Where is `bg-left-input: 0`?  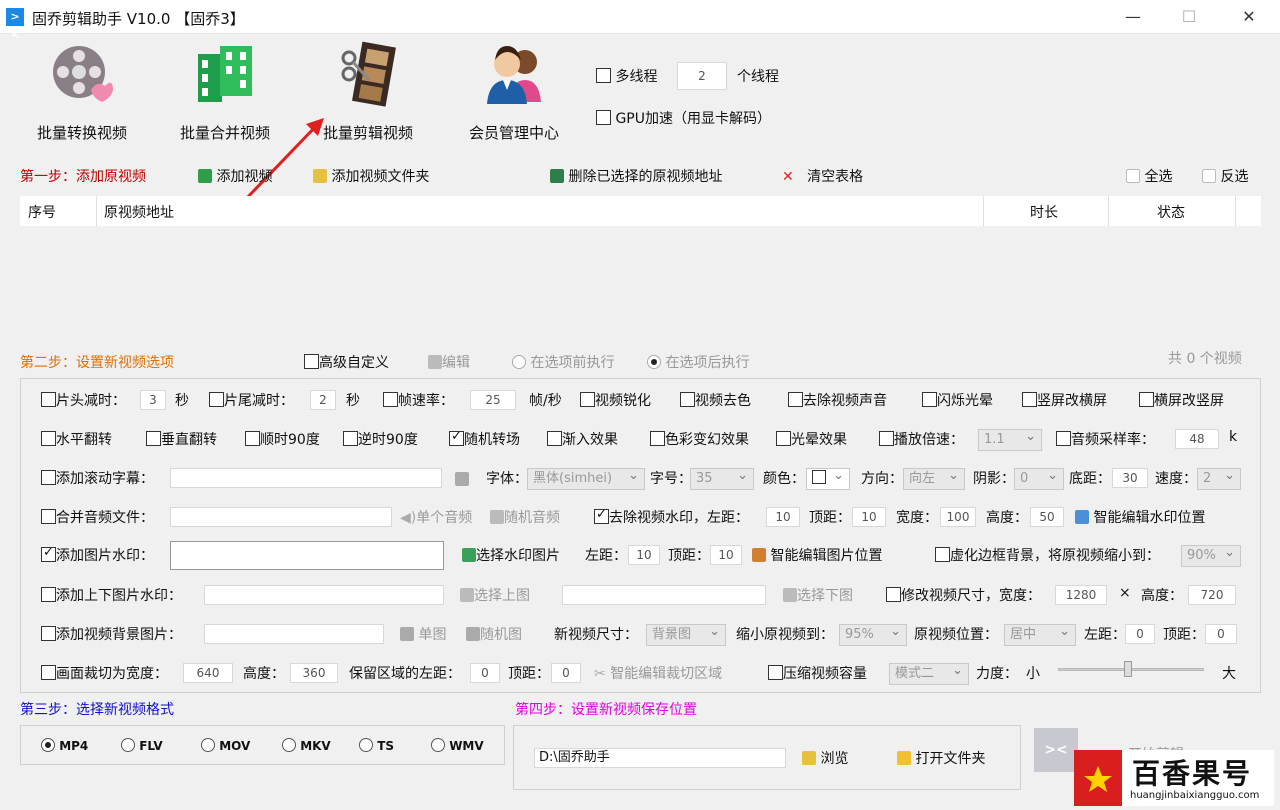 bg-left-input: 0 is located at coordinates (1140, 634).